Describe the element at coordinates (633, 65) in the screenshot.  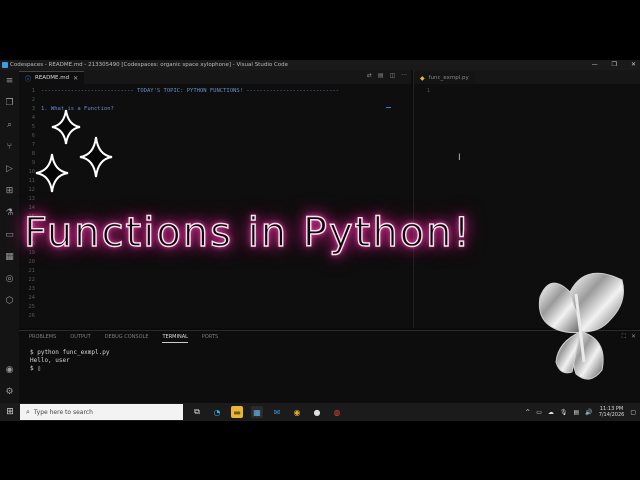
I see `close-window-button: ✕` at that location.